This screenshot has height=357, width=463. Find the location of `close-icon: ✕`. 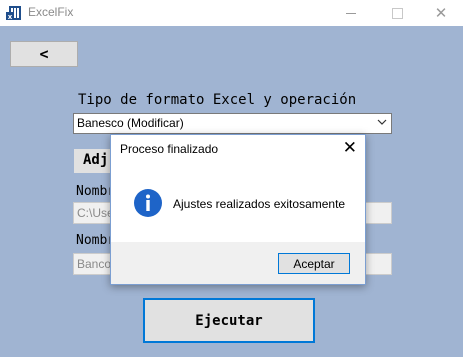

close-icon: ✕ is located at coordinates (441, 13).